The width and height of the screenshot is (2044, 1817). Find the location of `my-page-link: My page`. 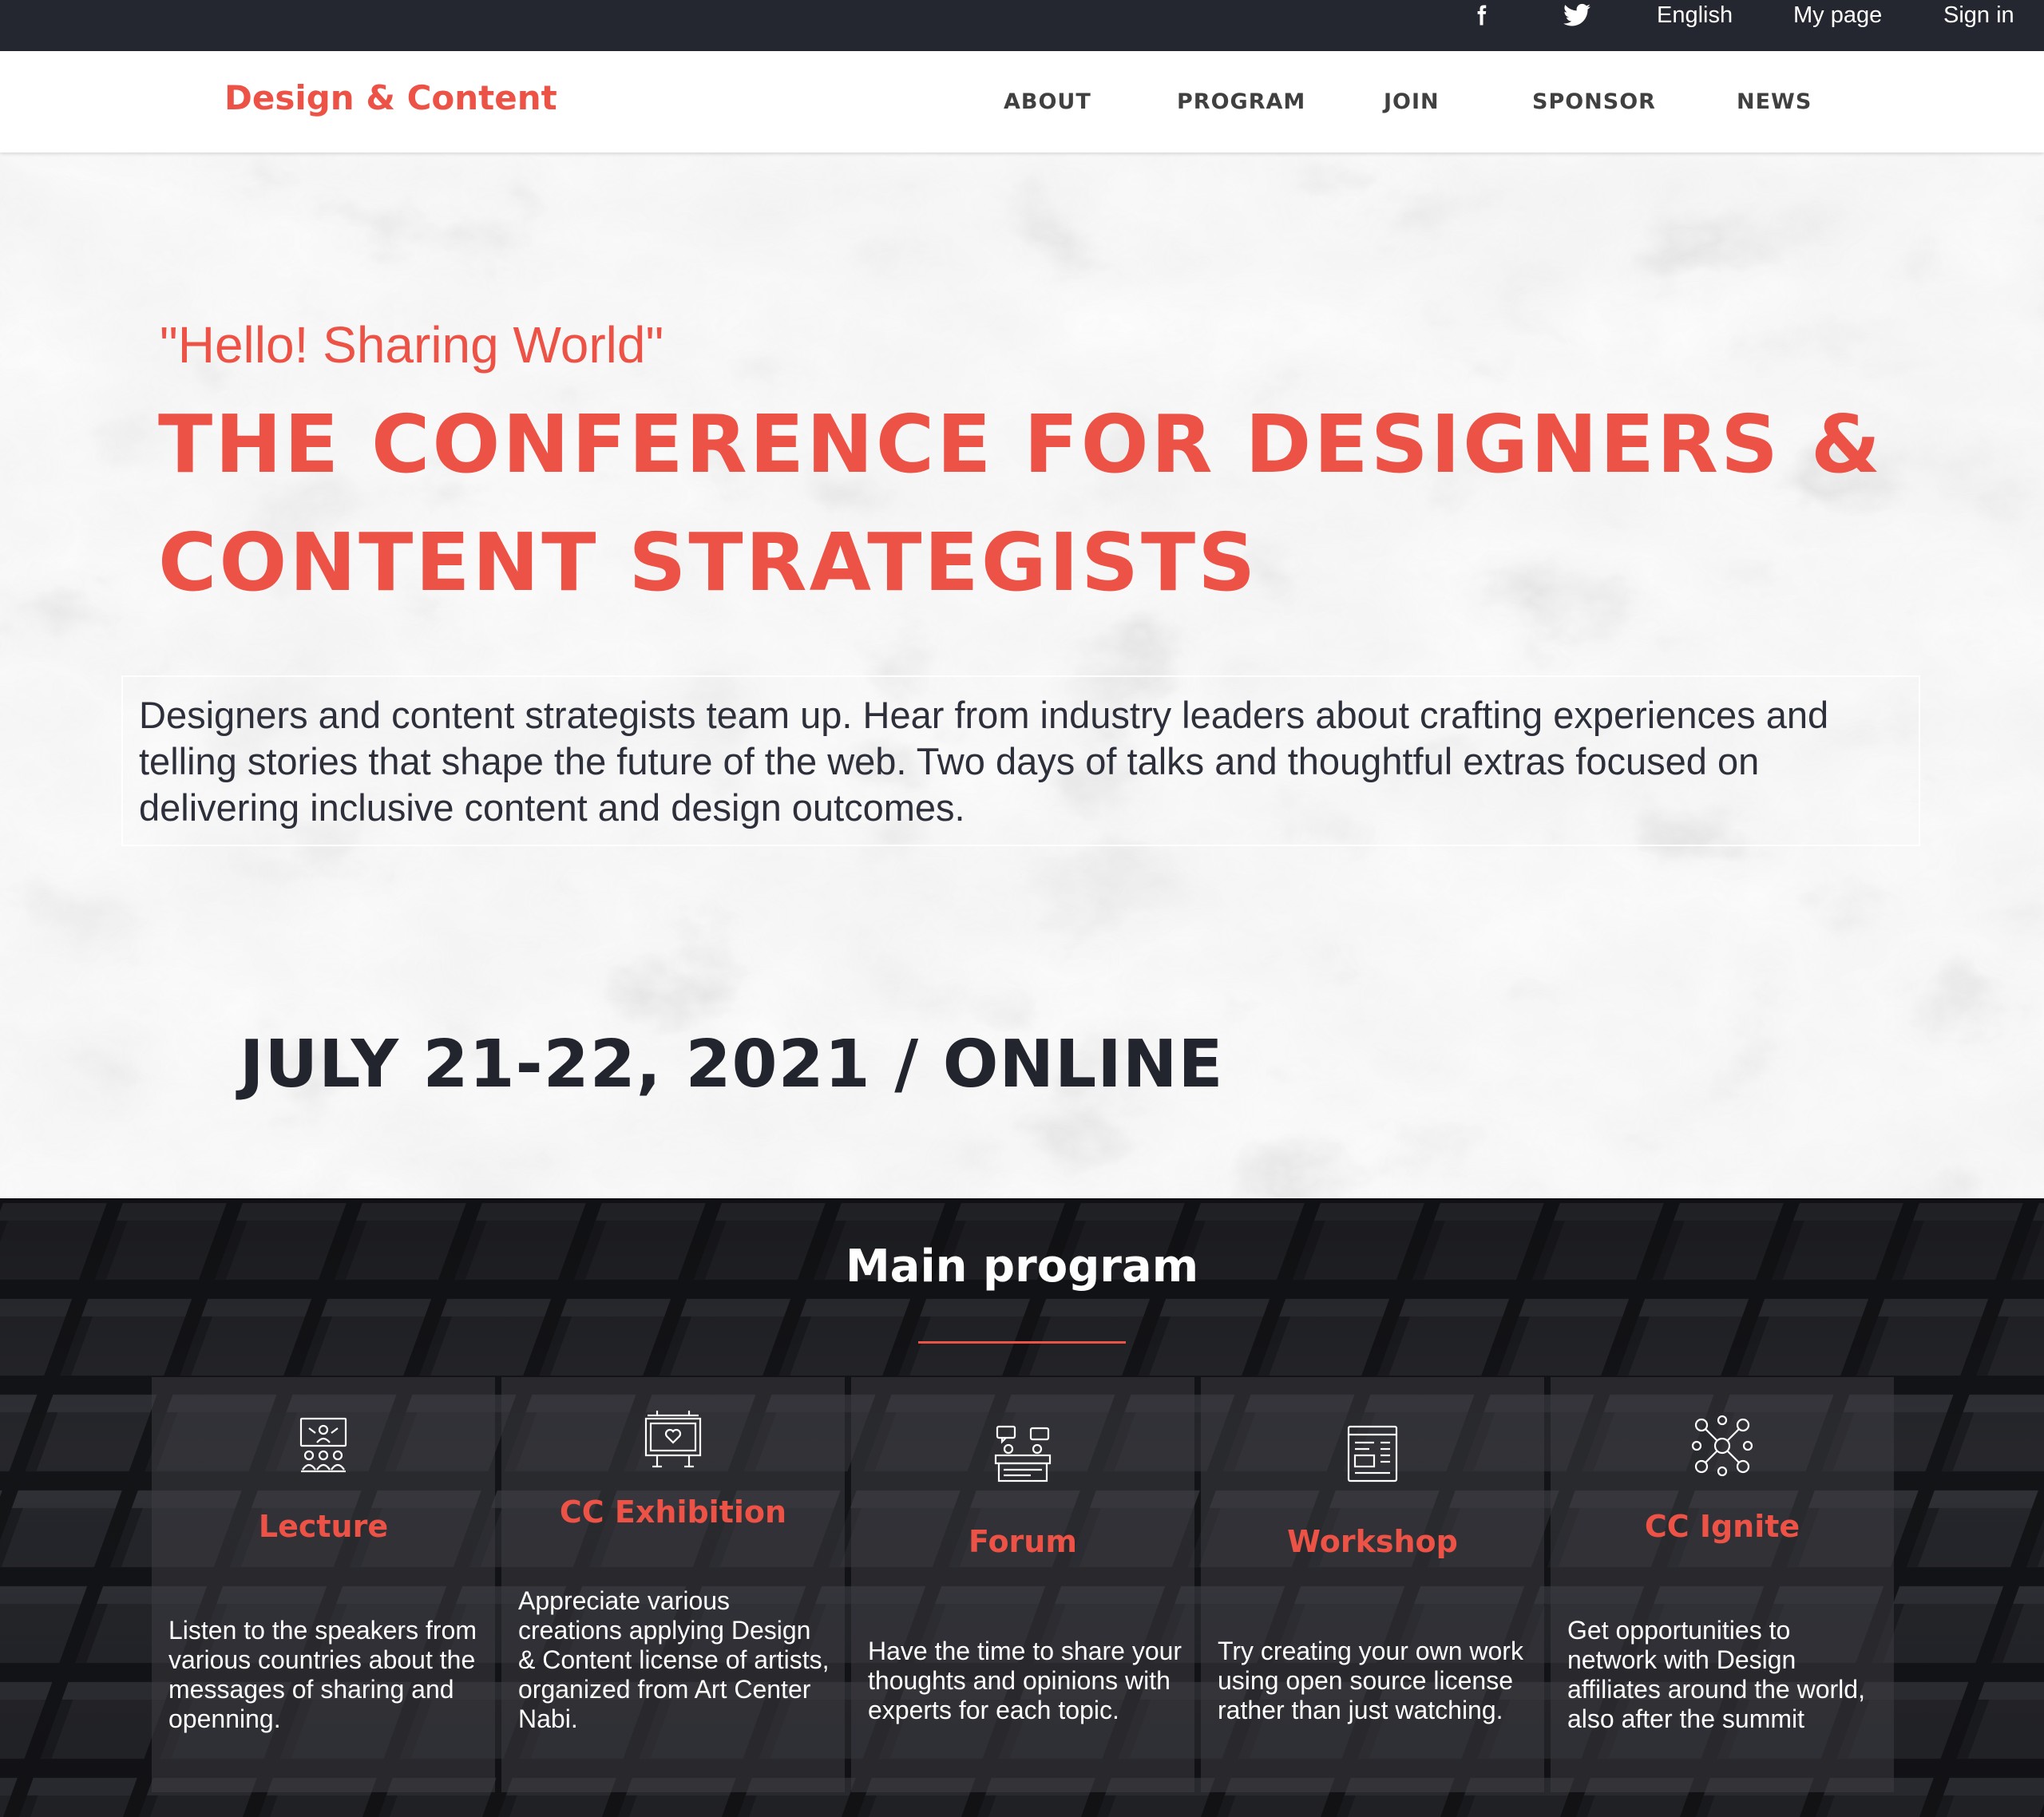

my-page-link: My page is located at coordinates (1837, 15).